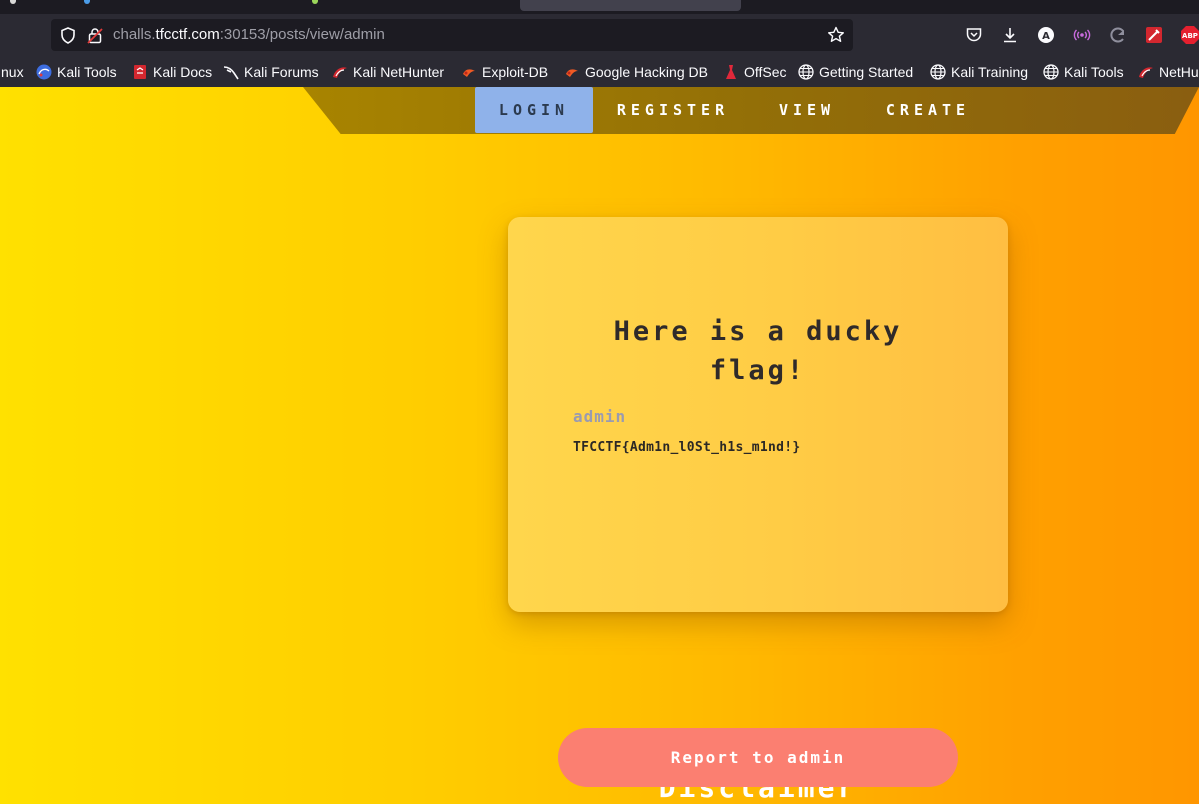 This screenshot has height=804, width=1199. I want to click on url-host: challs., so click(134, 34).